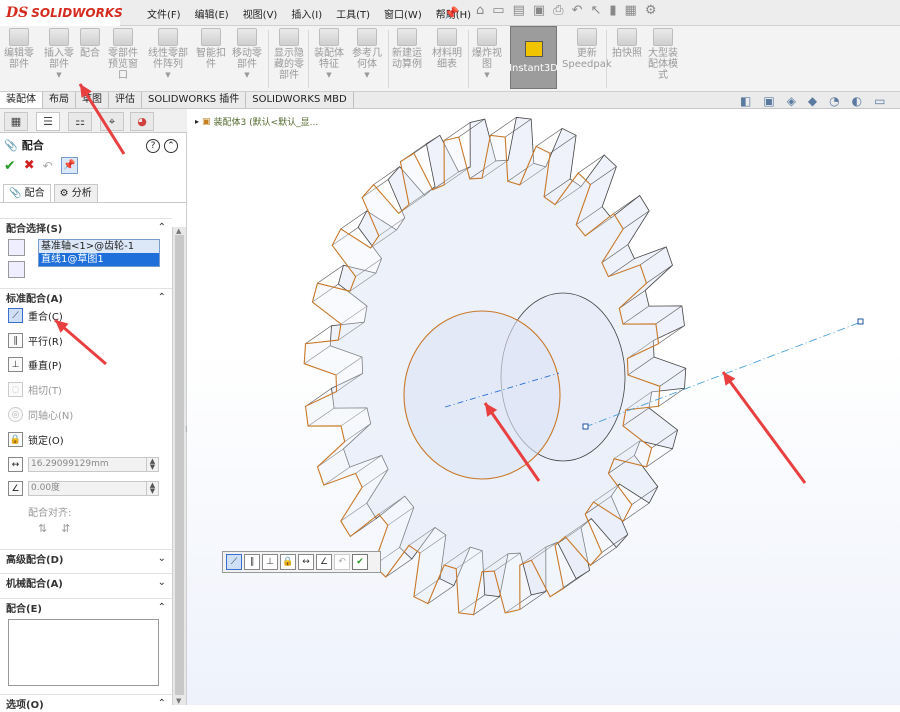 This screenshot has height=712, width=900. What do you see at coordinates (112, 121) in the screenshot?
I see `dimxpert-tab: ⌖` at bounding box center [112, 121].